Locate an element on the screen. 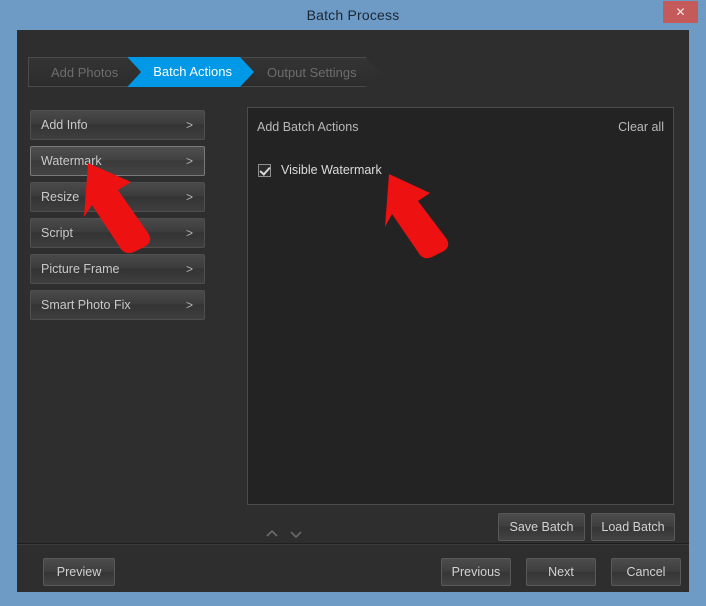  sidebar-item-label: Add Info is located at coordinates (64, 125).